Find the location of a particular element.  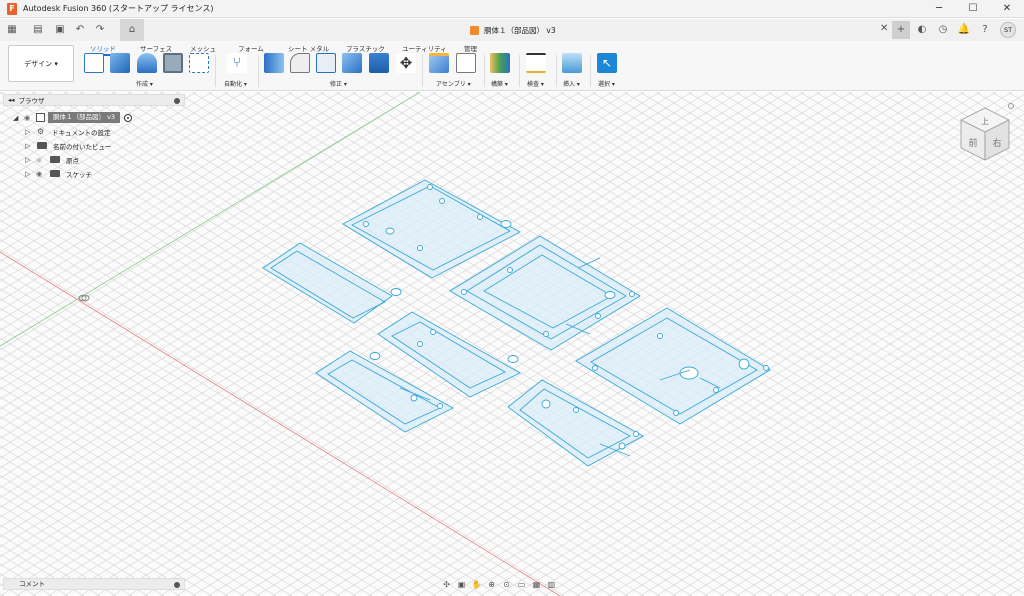

group-create: 作成 ▾ is located at coordinates (144, 83).